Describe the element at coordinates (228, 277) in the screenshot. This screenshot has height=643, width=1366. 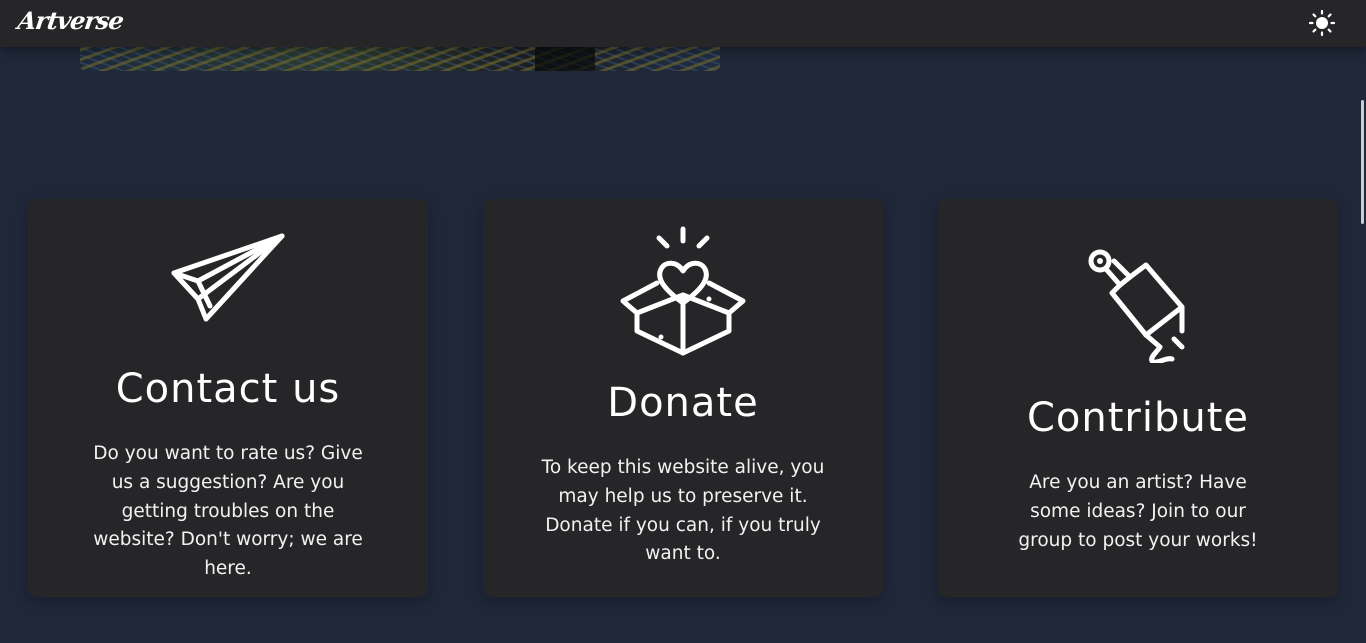
I see `paper-plane-icon` at that location.